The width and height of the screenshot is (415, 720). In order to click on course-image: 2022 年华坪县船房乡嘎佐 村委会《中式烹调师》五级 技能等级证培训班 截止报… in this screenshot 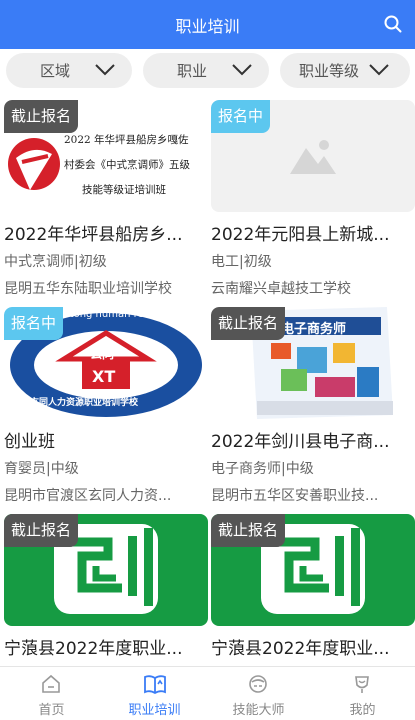, I will do `click(106, 156)`.